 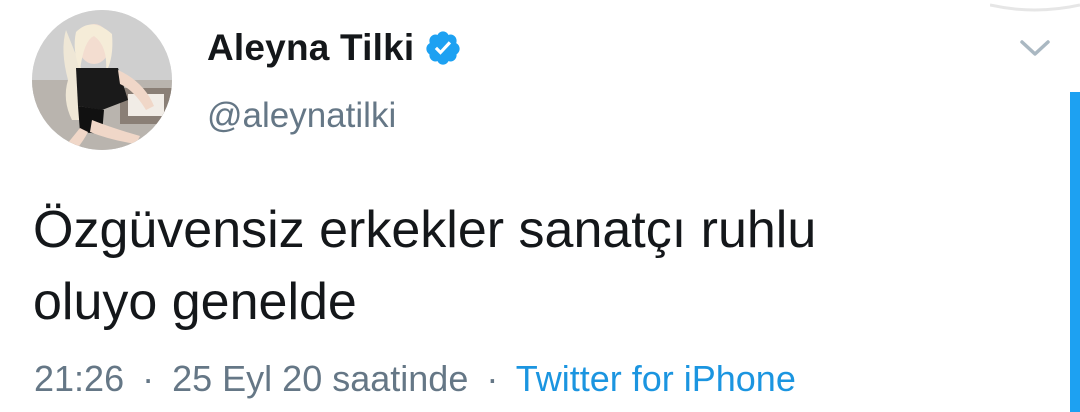 I want to click on author-name-row: Aleyna Tilki, so click(x=334, y=48).